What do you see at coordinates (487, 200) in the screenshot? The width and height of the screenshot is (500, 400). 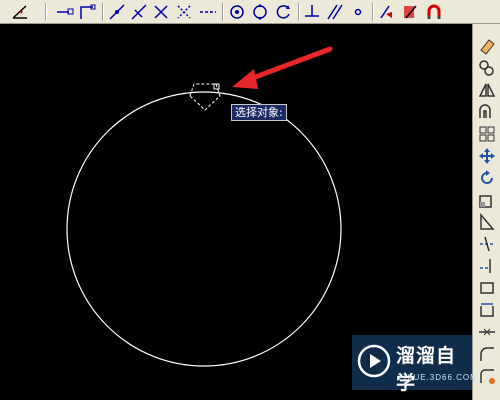 I see `scale-icon` at bounding box center [487, 200].